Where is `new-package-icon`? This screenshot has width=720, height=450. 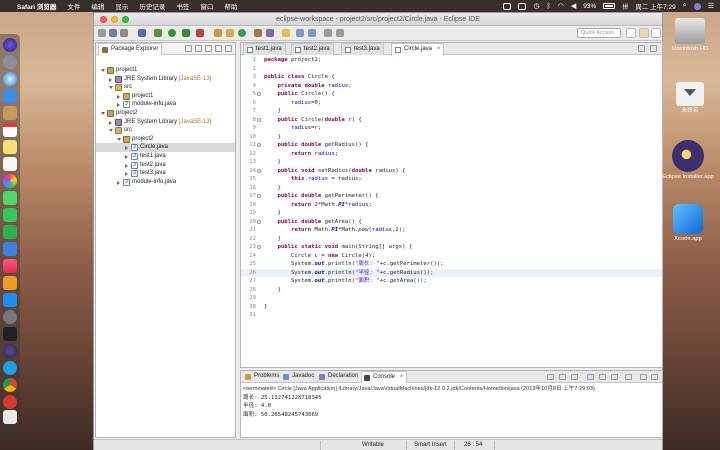
new-package-icon is located at coordinates (230, 33).